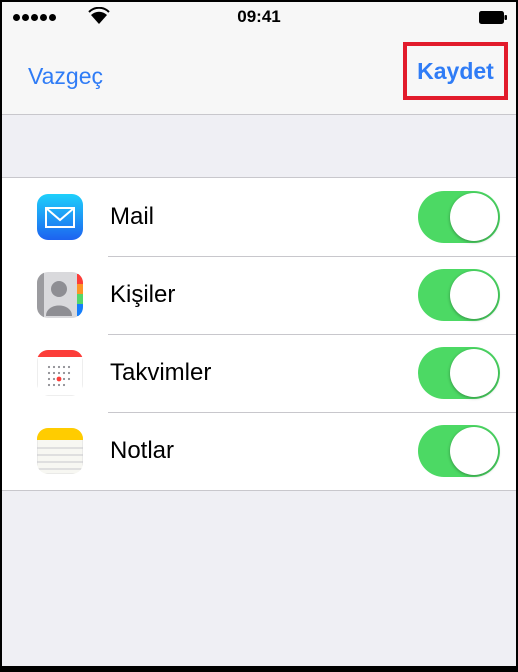 The image size is (518, 672). What do you see at coordinates (493, 17) in the screenshot?
I see `battery-icon` at bounding box center [493, 17].